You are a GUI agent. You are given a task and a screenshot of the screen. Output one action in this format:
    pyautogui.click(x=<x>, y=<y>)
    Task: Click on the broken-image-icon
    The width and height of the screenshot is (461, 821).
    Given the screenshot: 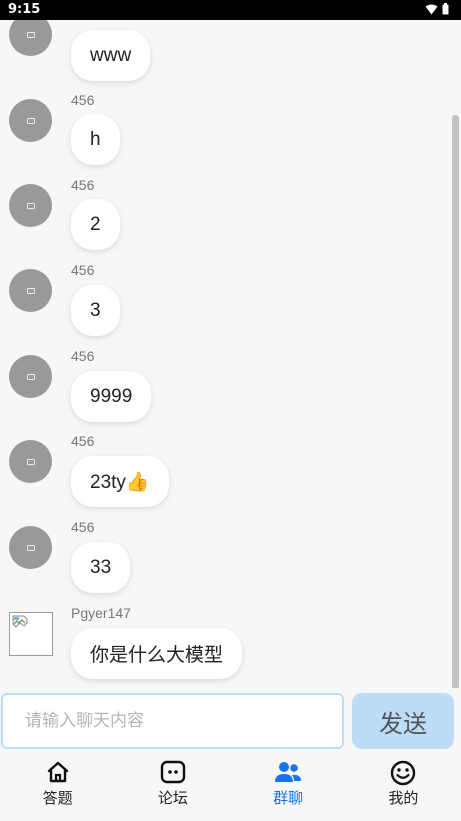 What is the action you would take?
    pyautogui.click(x=20, y=621)
    